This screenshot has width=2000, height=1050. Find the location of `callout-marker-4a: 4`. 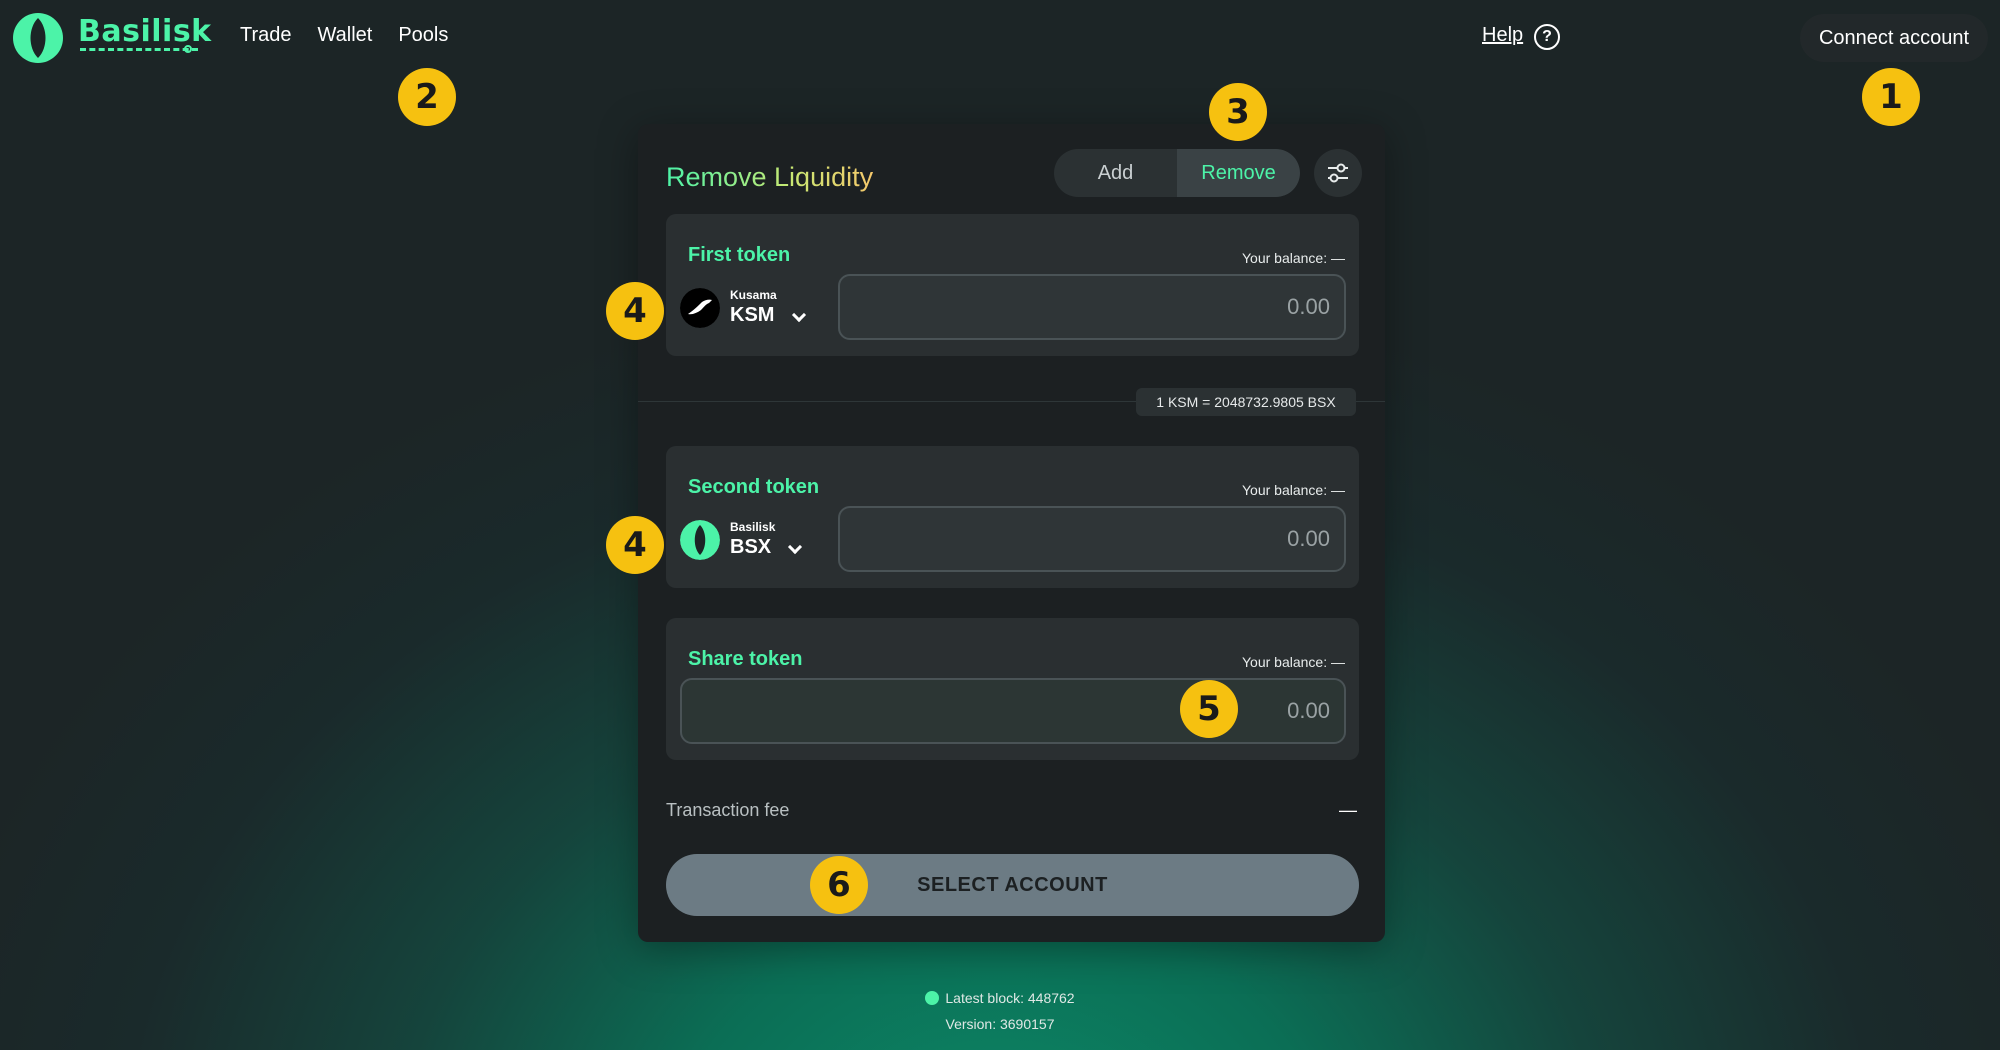

callout-marker-4a: 4 is located at coordinates (635, 311).